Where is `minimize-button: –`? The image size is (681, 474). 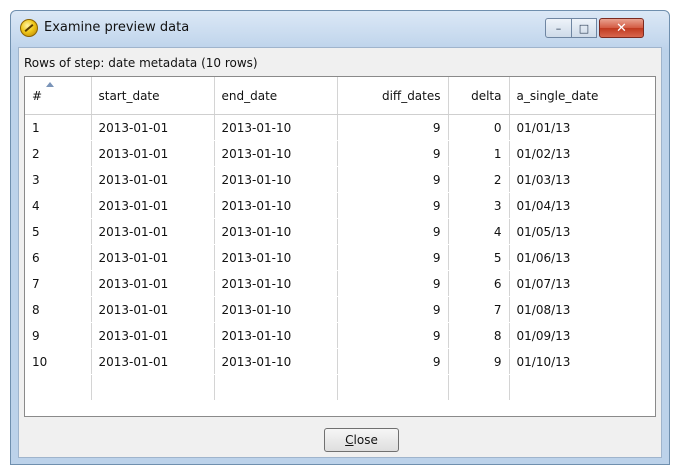 minimize-button: – is located at coordinates (558, 28).